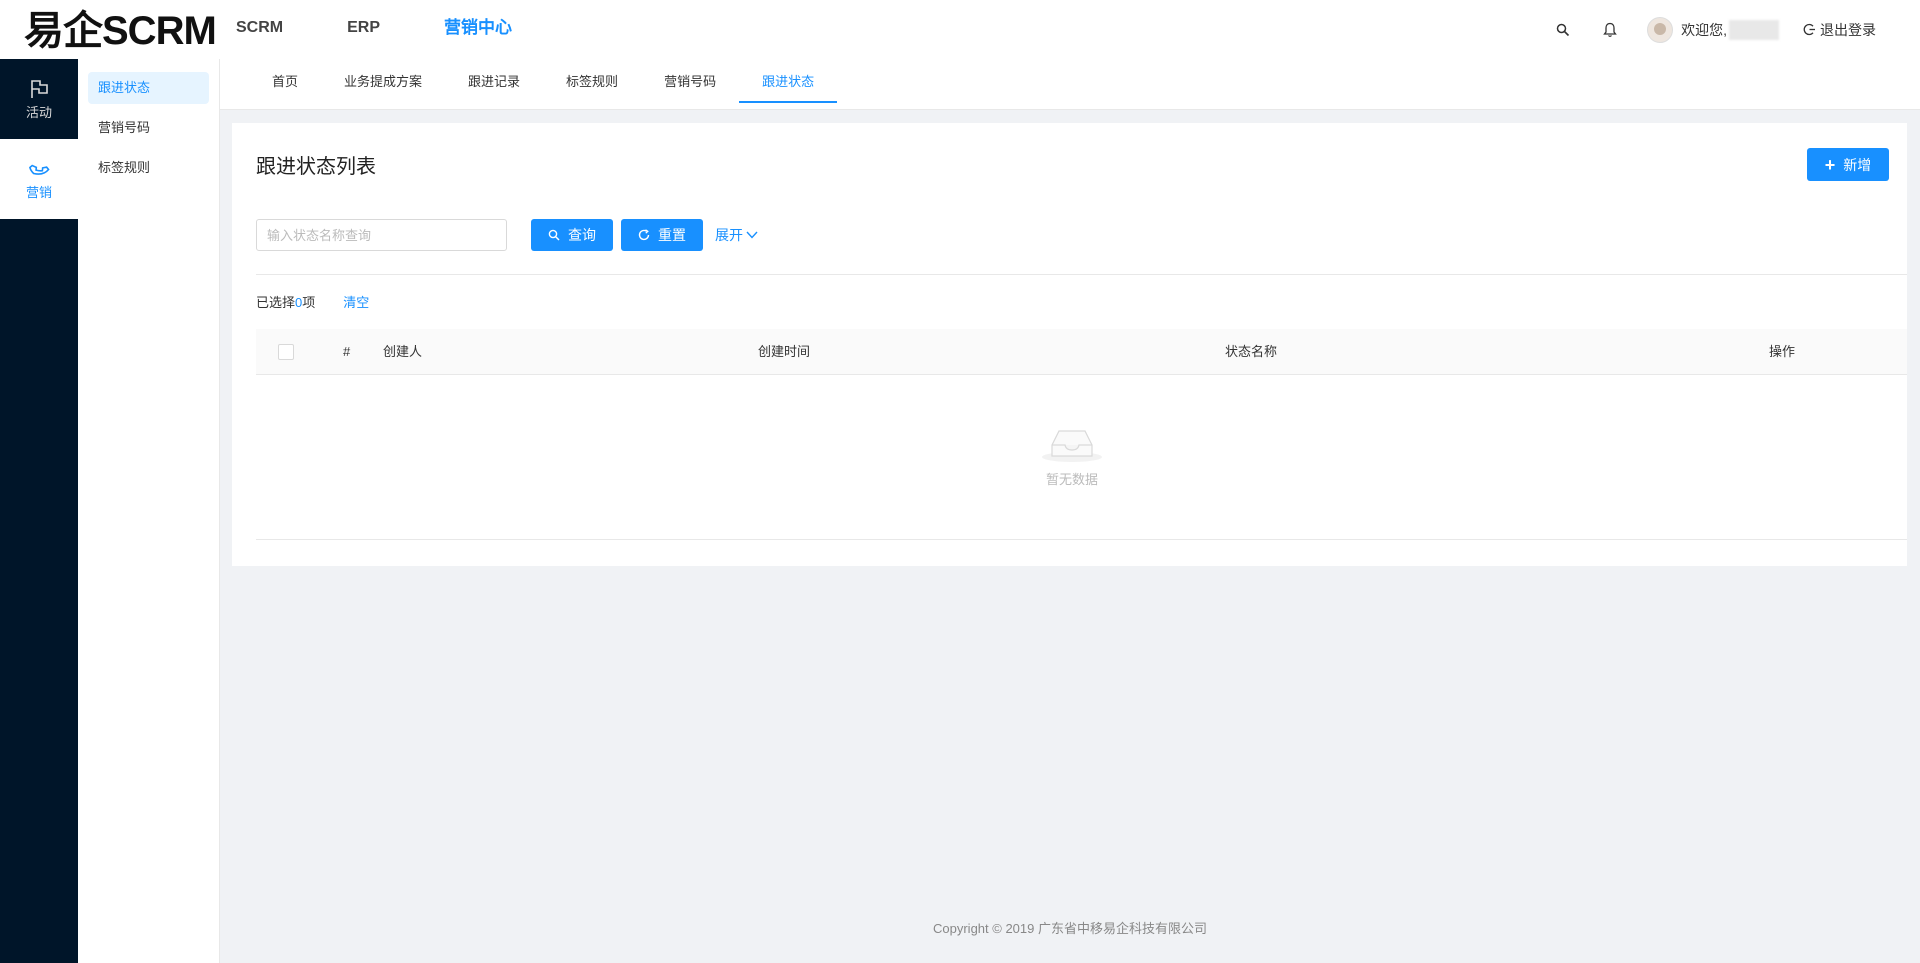  I want to click on flag-icon, so click(39, 88).